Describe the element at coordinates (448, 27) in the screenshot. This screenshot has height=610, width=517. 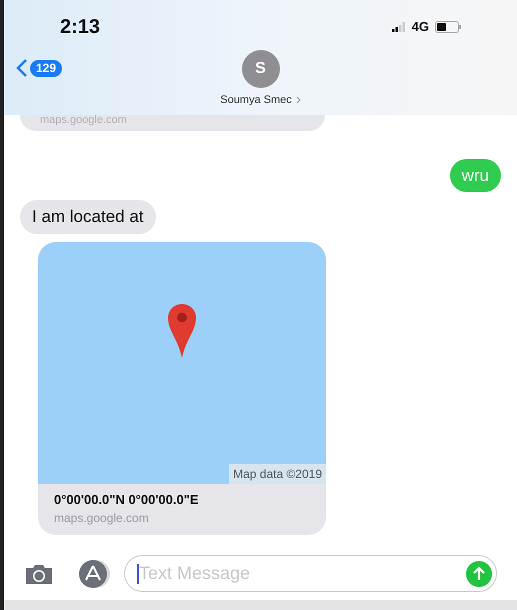
I see `battery-icon` at that location.